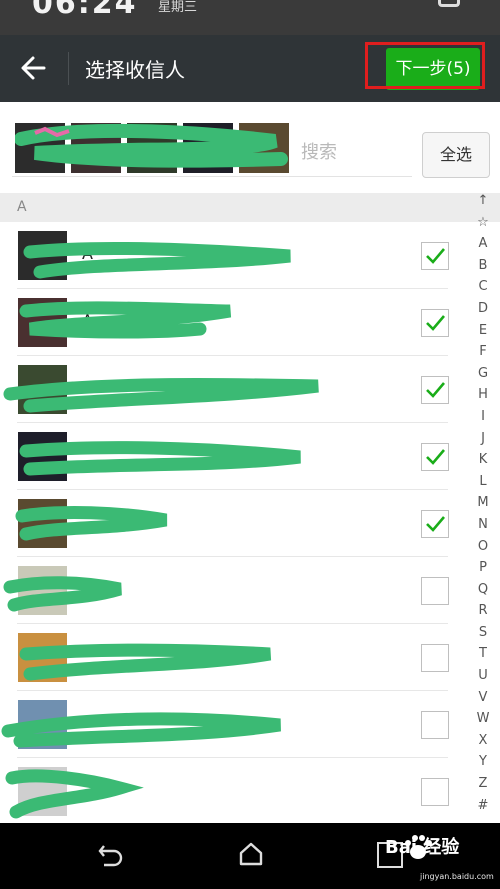 The width and height of the screenshot is (500, 889). I want to click on index-letter: G, so click(483, 374).